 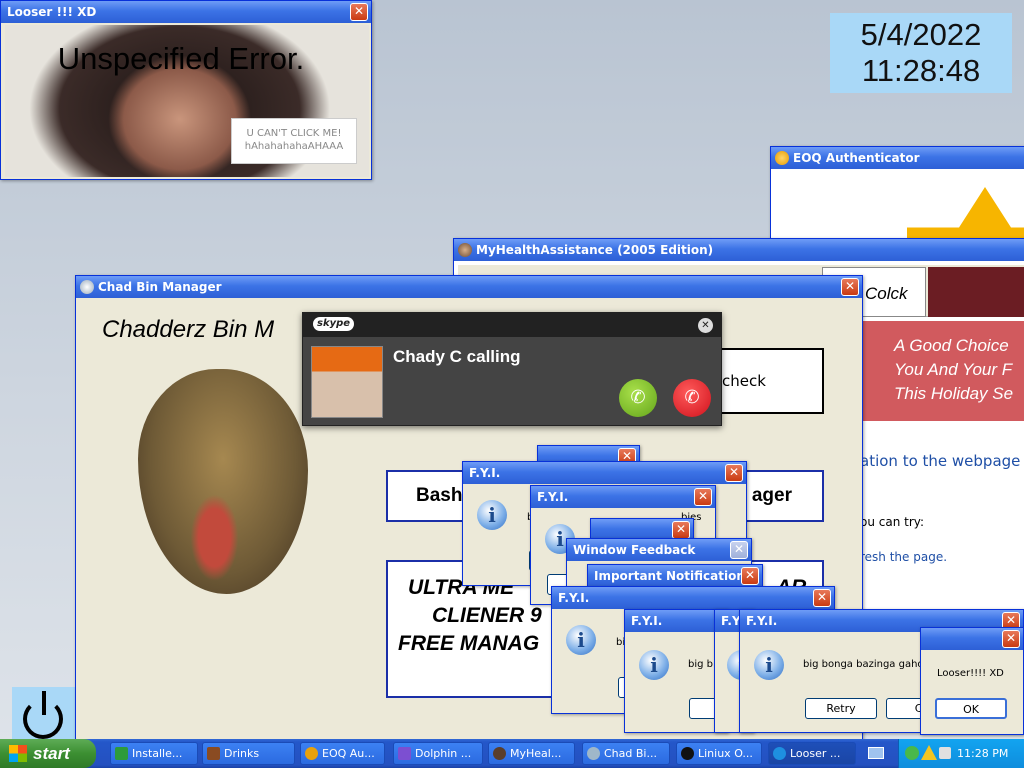 I want to click on health-app-icon, so click(x=465, y=250).